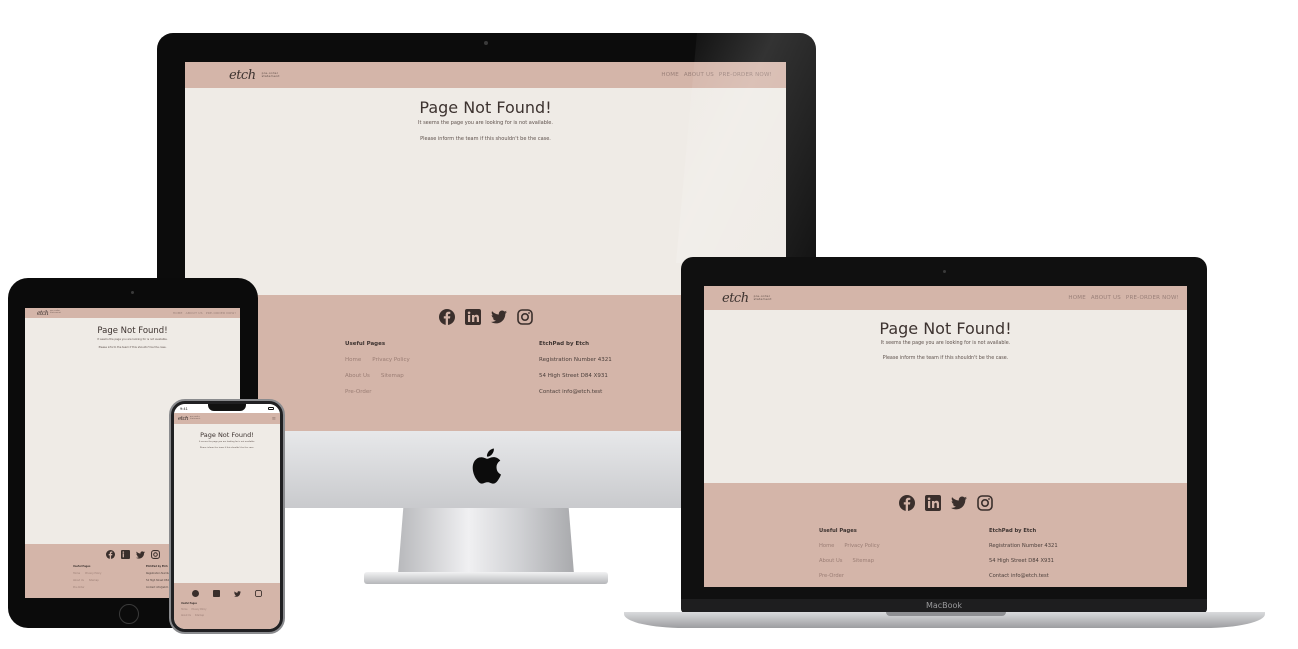 This screenshot has width=1298, height=649. What do you see at coordinates (486, 578) in the screenshot?
I see `imac-stand-base` at bounding box center [486, 578].